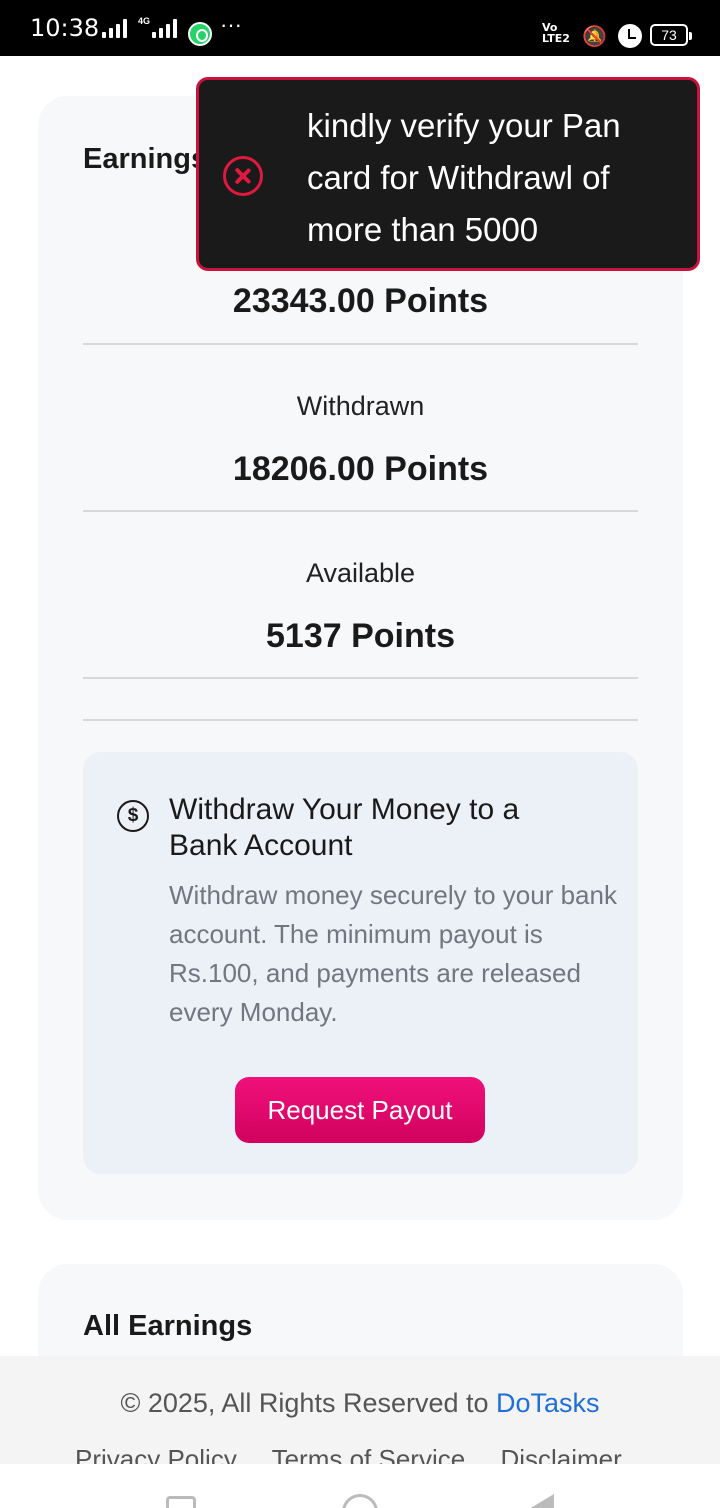 The width and height of the screenshot is (720, 1508). I want to click on dollar-circle-icon: $, so click(133, 816).